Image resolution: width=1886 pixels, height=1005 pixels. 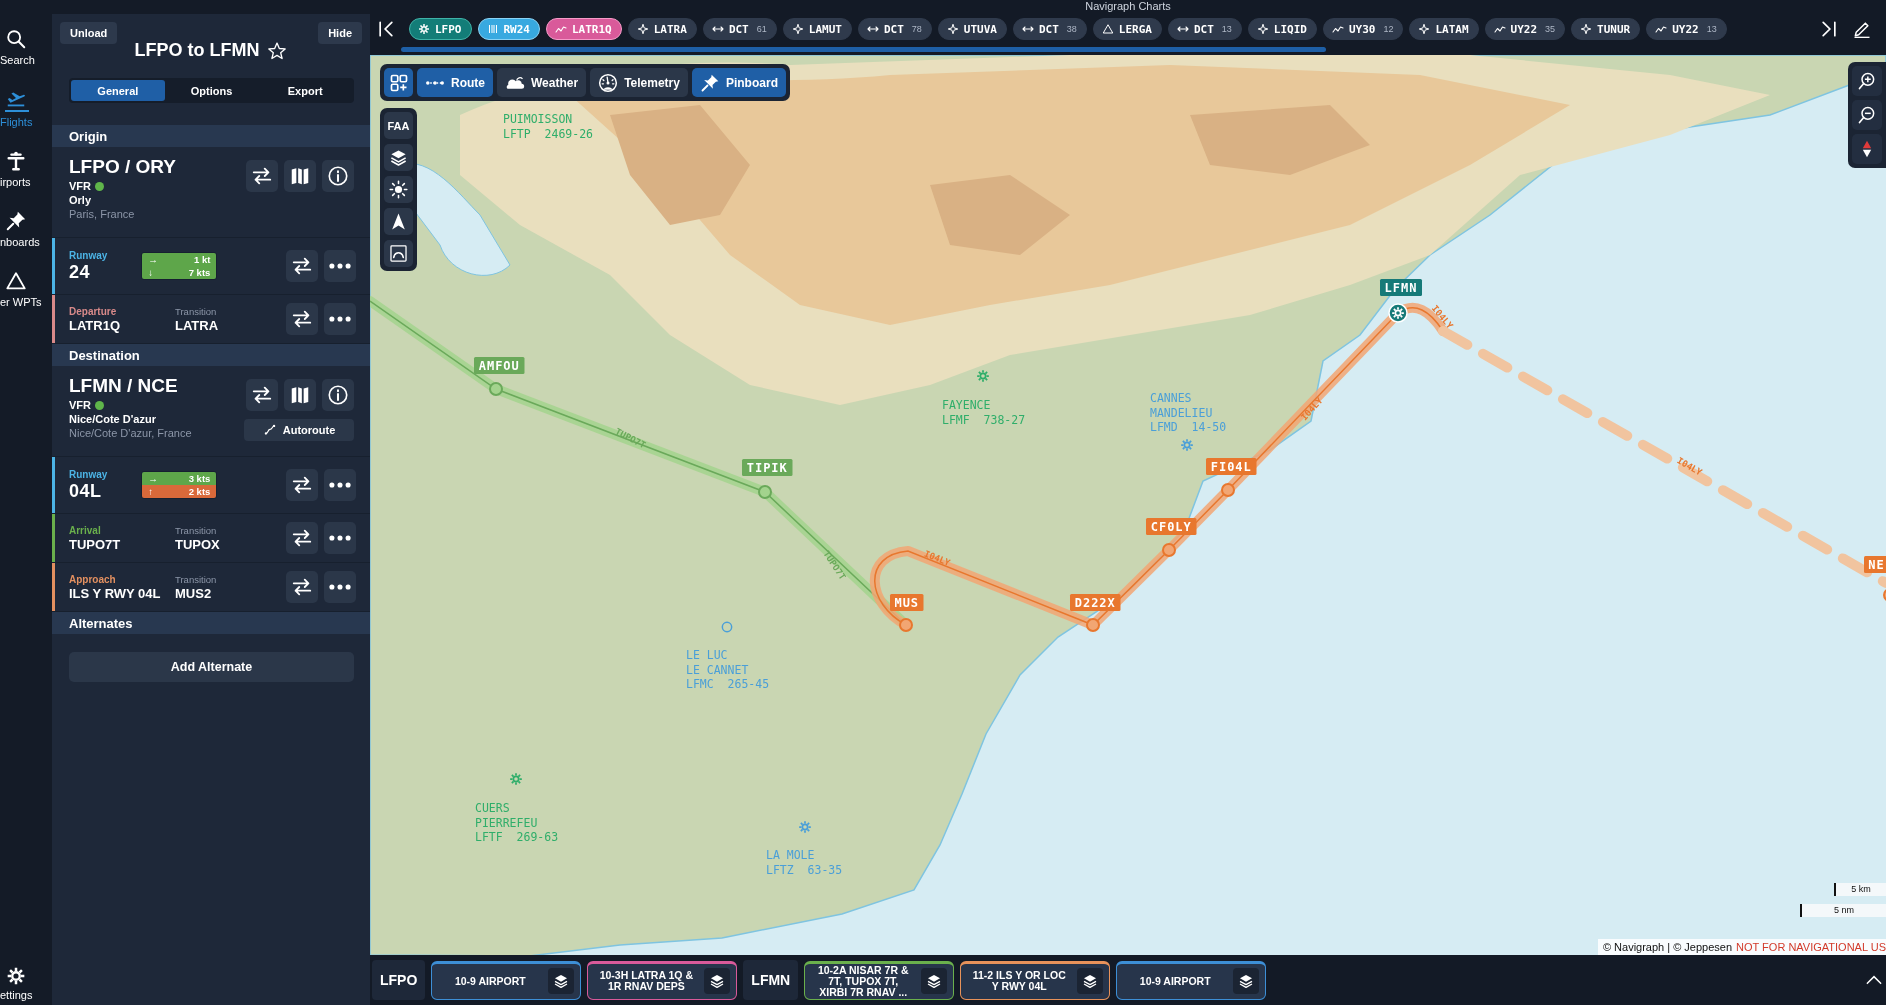 What do you see at coordinates (739, 29) in the screenshot?
I see `route-chip: DCT 61` at bounding box center [739, 29].